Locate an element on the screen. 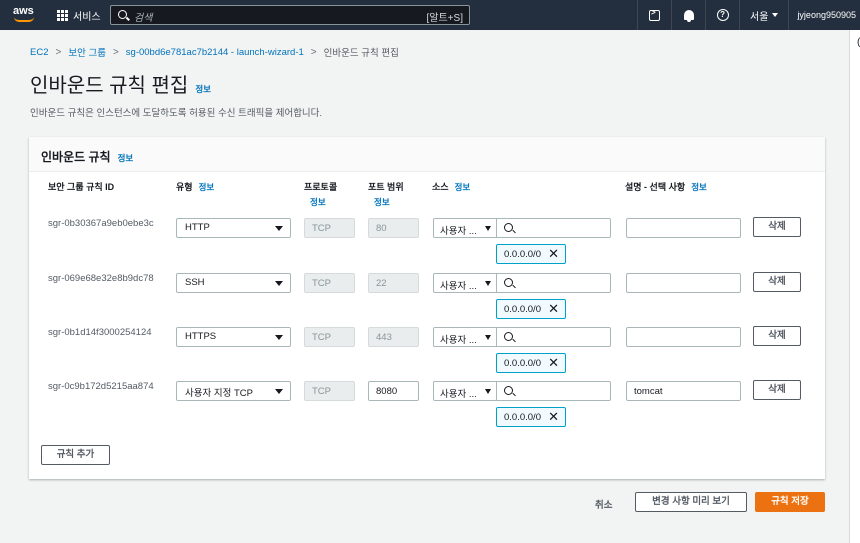  aws-logo: aws is located at coordinates (25, 15).